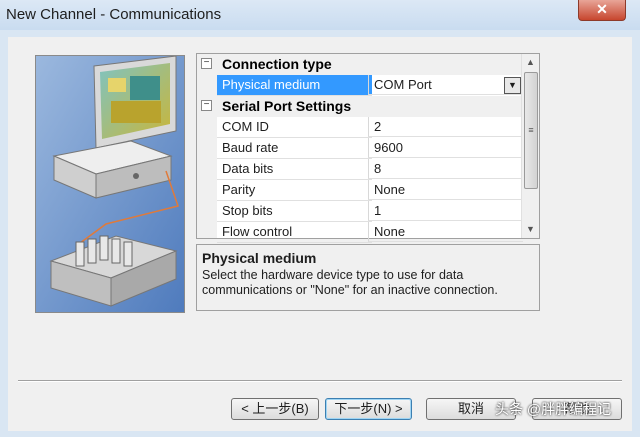  What do you see at coordinates (114, 14) in the screenshot?
I see `window-title: New Channel - Communications` at bounding box center [114, 14].